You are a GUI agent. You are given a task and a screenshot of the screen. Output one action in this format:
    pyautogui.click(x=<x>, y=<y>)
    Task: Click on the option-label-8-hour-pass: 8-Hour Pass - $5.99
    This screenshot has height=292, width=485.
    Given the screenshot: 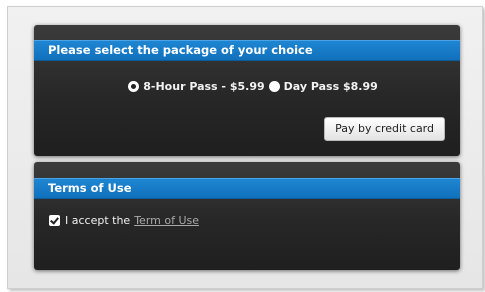 What is the action you would take?
    pyautogui.click(x=204, y=86)
    